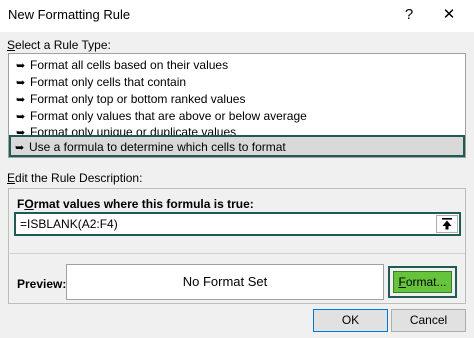  What do you see at coordinates (223, 224) in the screenshot?
I see `formula-input` at bounding box center [223, 224].